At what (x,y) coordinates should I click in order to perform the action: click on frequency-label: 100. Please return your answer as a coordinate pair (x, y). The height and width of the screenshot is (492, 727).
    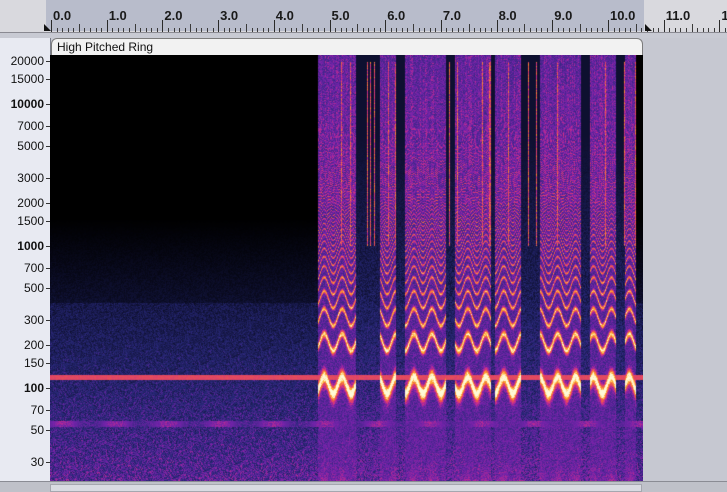
    Looking at the image, I should click on (33, 387).